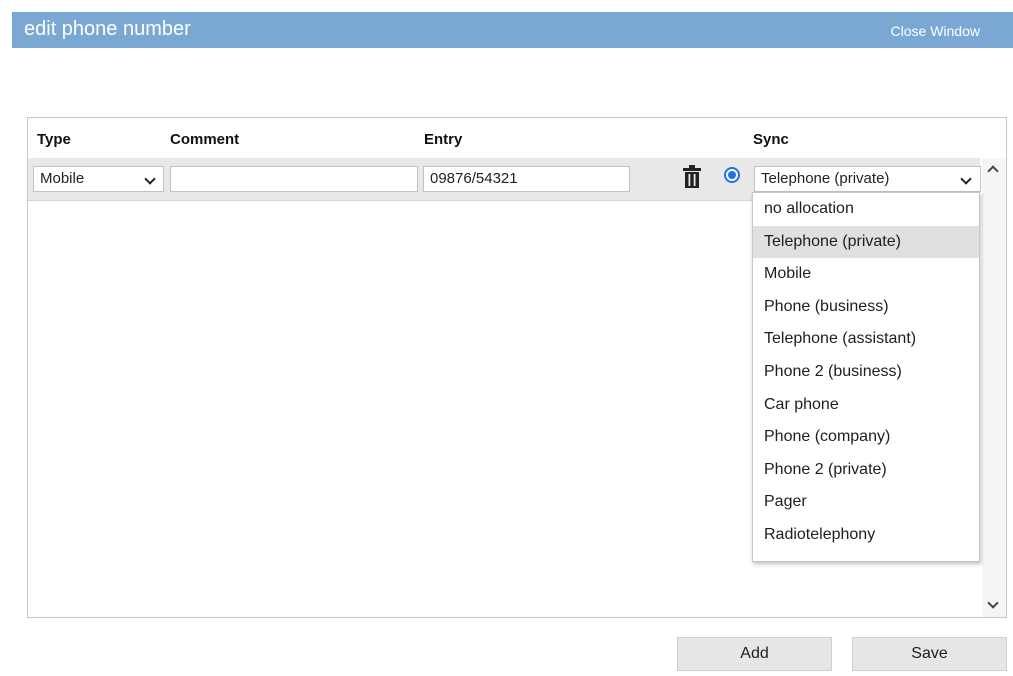  Describe the element at coordinates (62, 178) in the screenshot. I see `type-select-value: Mobile` at that location.